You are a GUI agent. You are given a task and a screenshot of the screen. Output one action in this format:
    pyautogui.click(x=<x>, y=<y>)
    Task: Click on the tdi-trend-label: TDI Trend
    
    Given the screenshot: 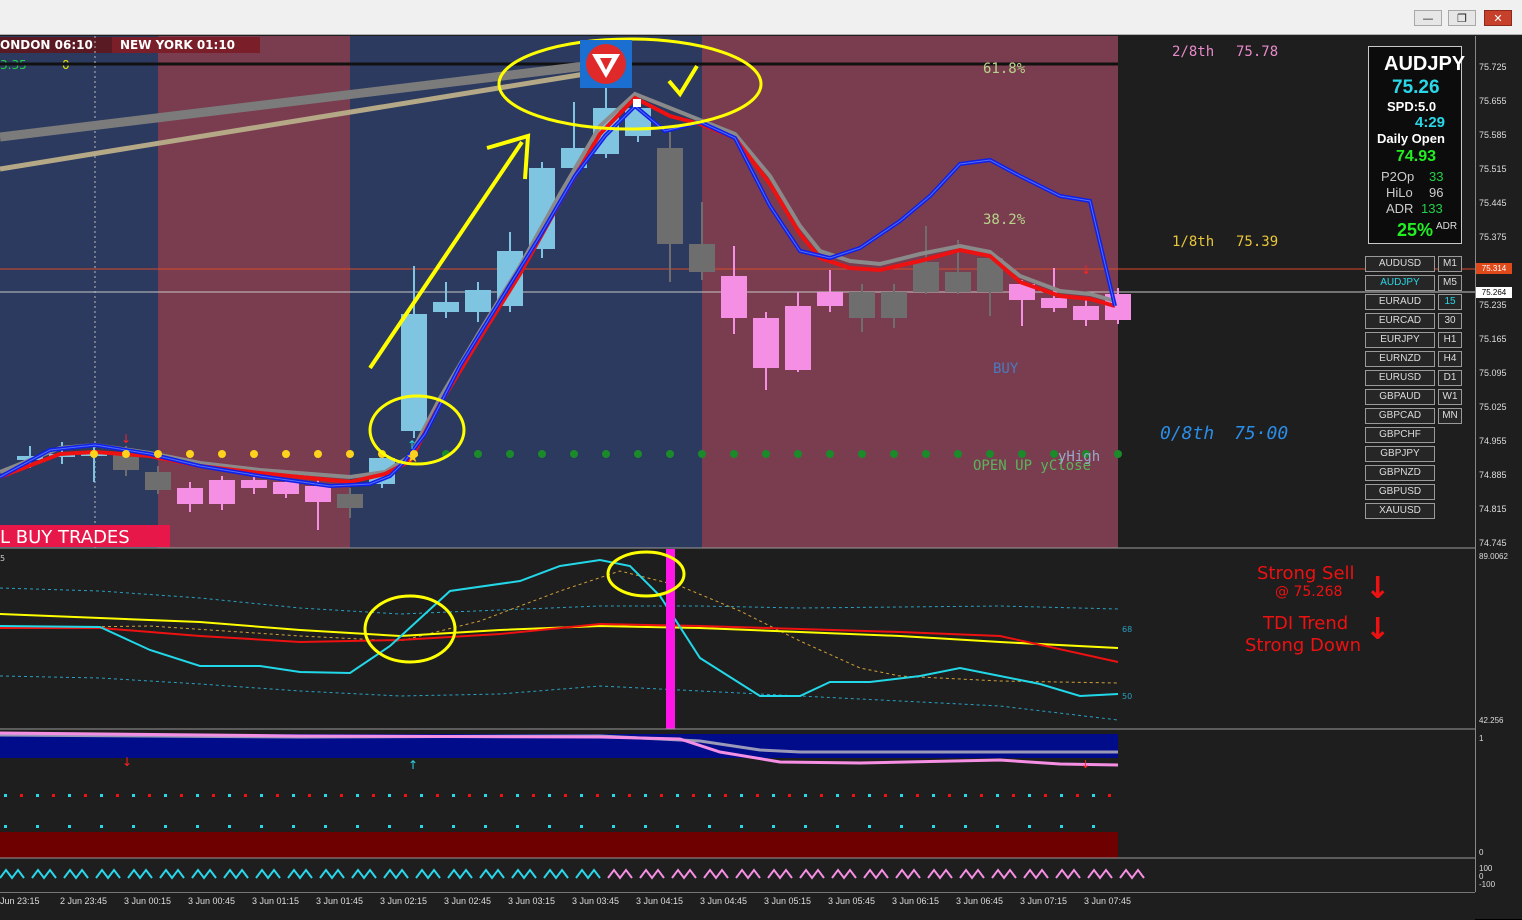 What is the action you would take?
    pyautogui.click(x=1305, y=623)
    